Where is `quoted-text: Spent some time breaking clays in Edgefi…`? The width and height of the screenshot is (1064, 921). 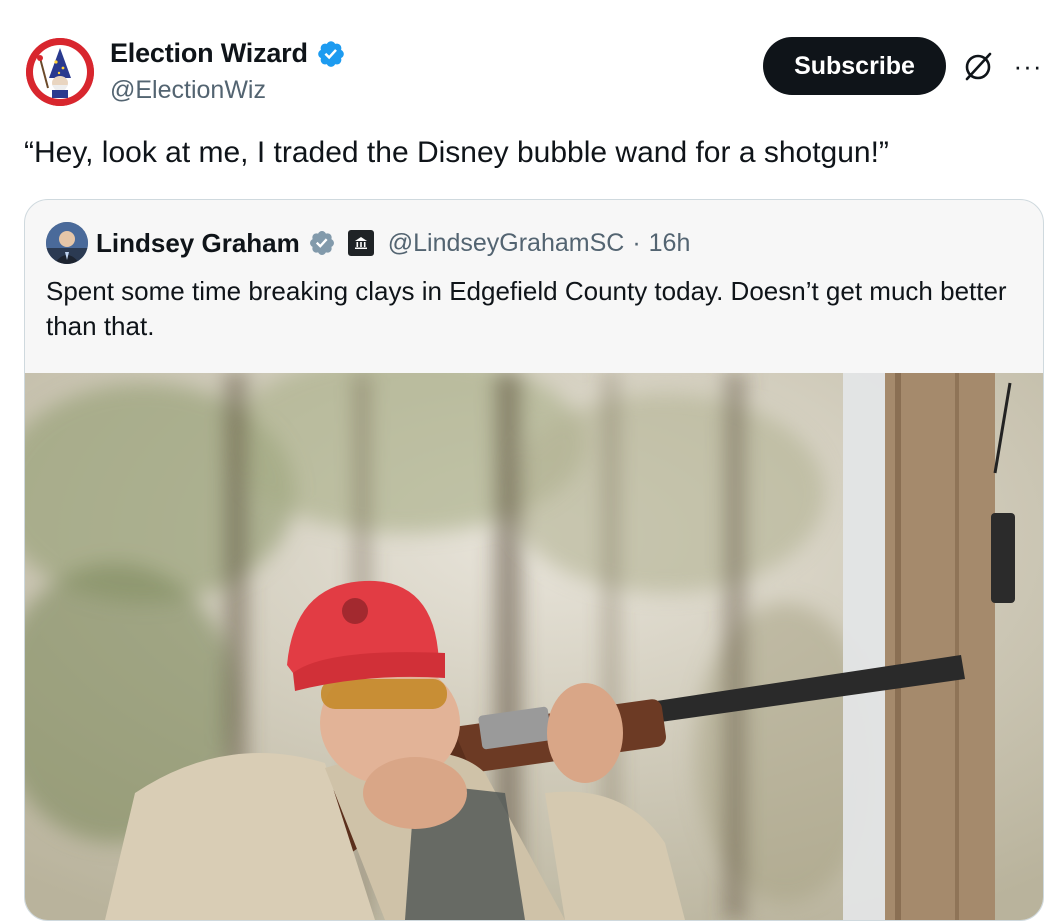 quoted-text: Spent some time breaking clays in Edgefi… is located at coordinates (526, 308).